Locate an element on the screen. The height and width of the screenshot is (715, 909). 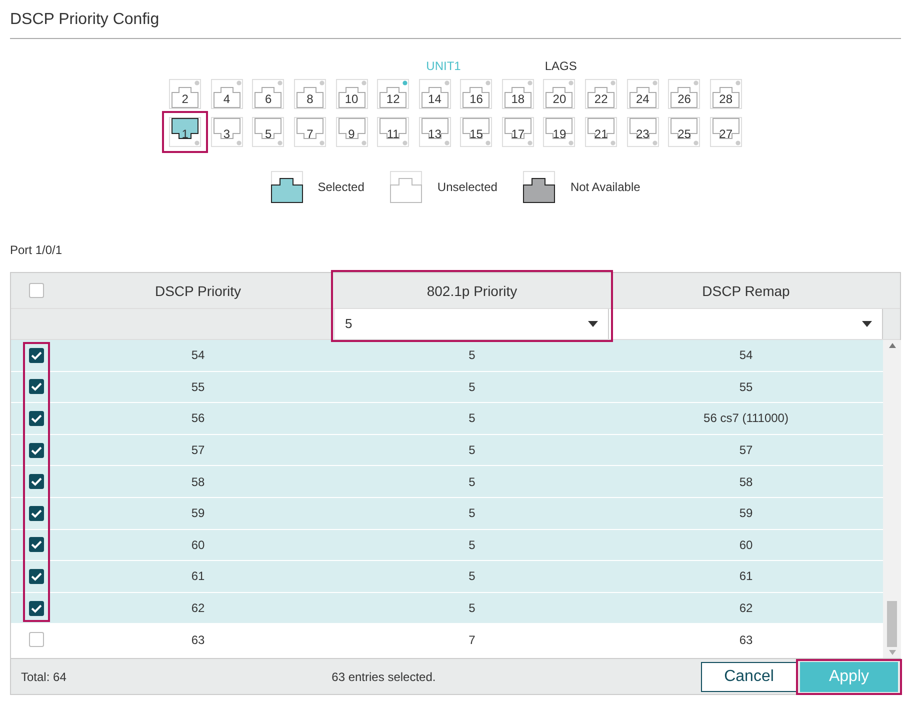
port-button: 10 is located at coordinates (352, 94).